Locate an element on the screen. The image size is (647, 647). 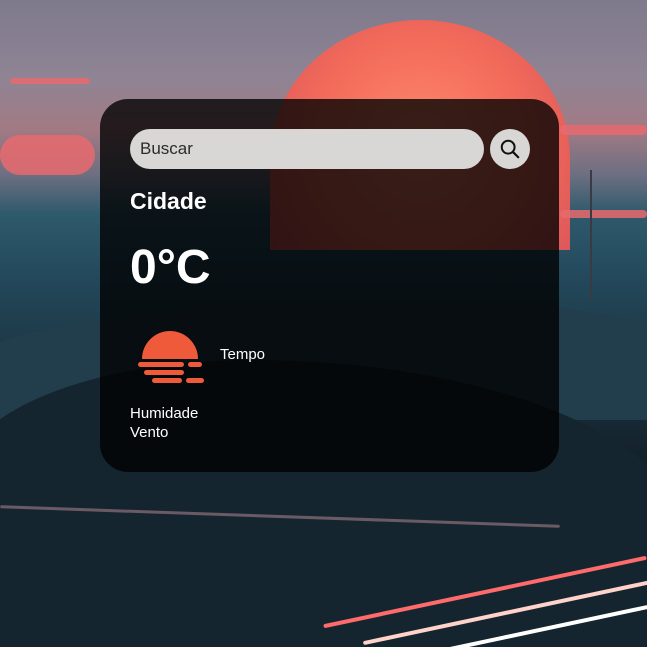
sun-haze-icon is located at coordinates (171, 357).